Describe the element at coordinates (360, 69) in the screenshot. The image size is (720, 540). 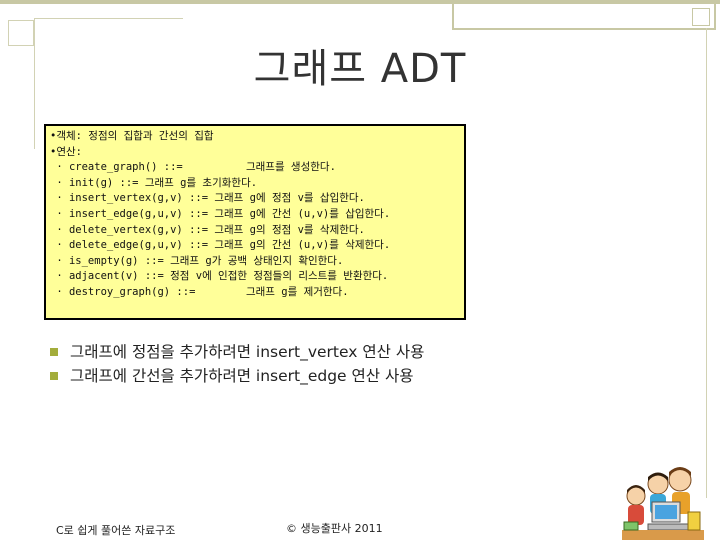
I see `slide-title: 그래프 ADT` at that location.